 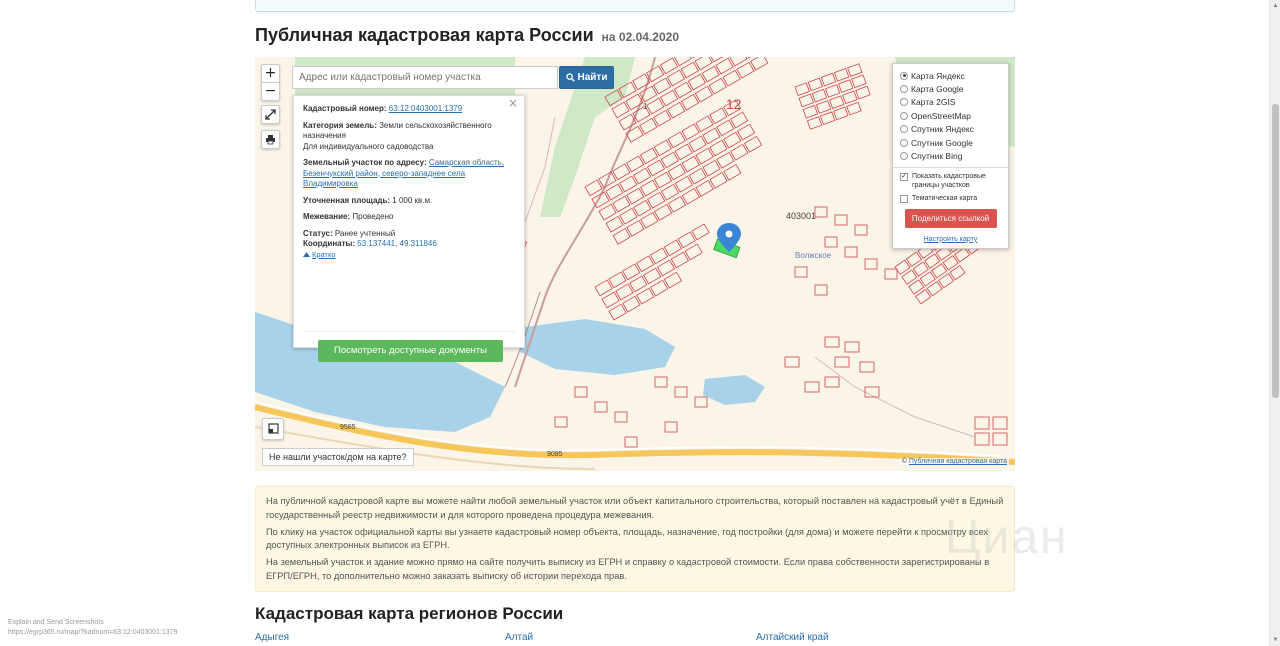 I want to click on map-type-option: Спутник Bing, so click(x=950, y=155).